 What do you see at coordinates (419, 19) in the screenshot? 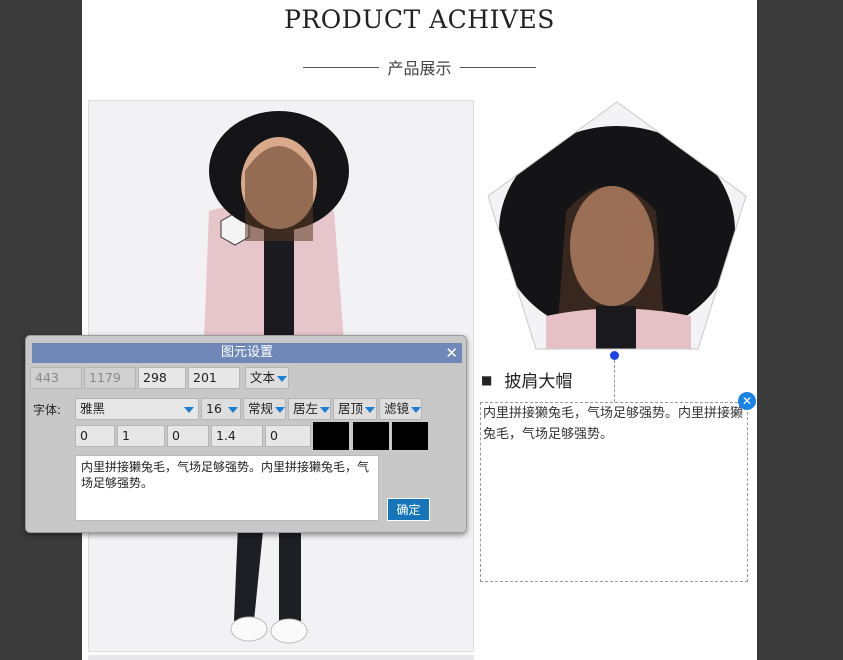
I see `page-title: PRODUCT ACHIVES` at bounding box center [419, 19].